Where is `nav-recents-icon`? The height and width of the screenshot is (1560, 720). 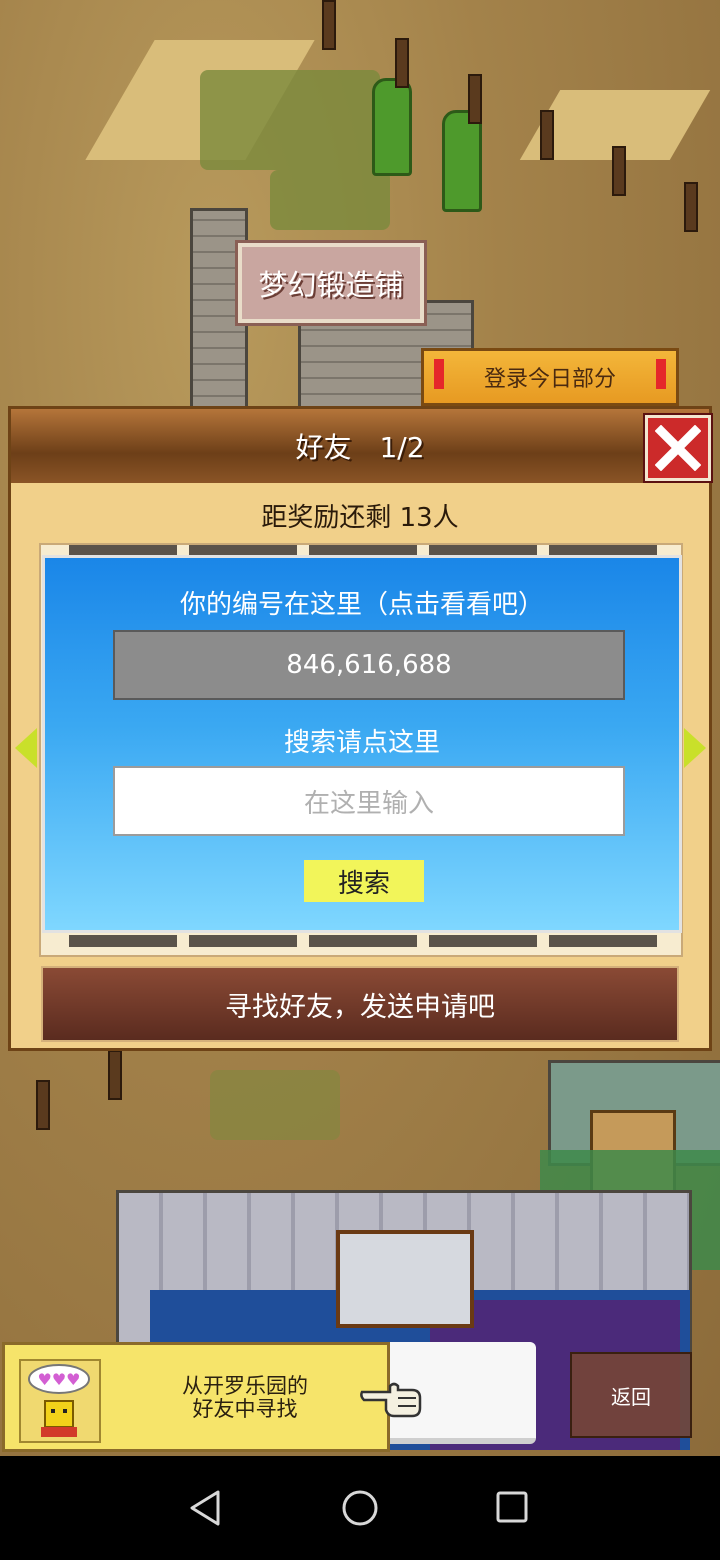
nav-recents-icon is located at coordinates (512, 1508).